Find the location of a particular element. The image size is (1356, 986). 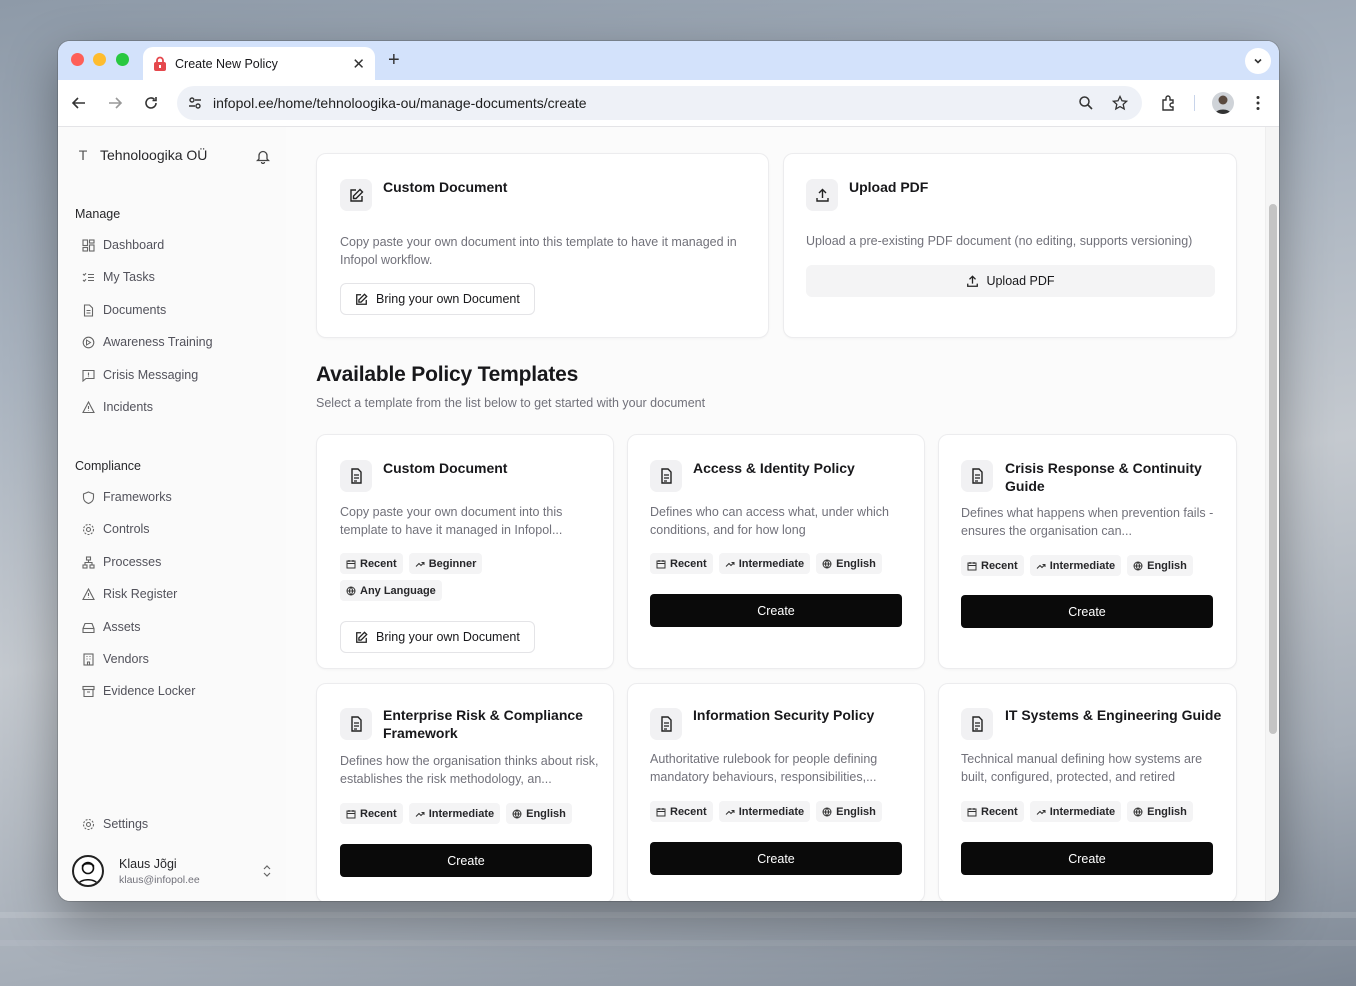

profile-avatar is located at coordinates (1223, 103).